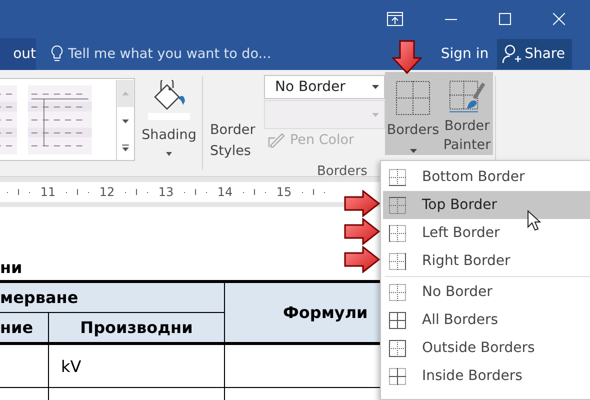 Image resolution: width=590 pixels, height=400 pixels. What do you see at coordinates (397, 205) in the screenshot?
I see `border-top-icon` at bounding box center [397, 205].